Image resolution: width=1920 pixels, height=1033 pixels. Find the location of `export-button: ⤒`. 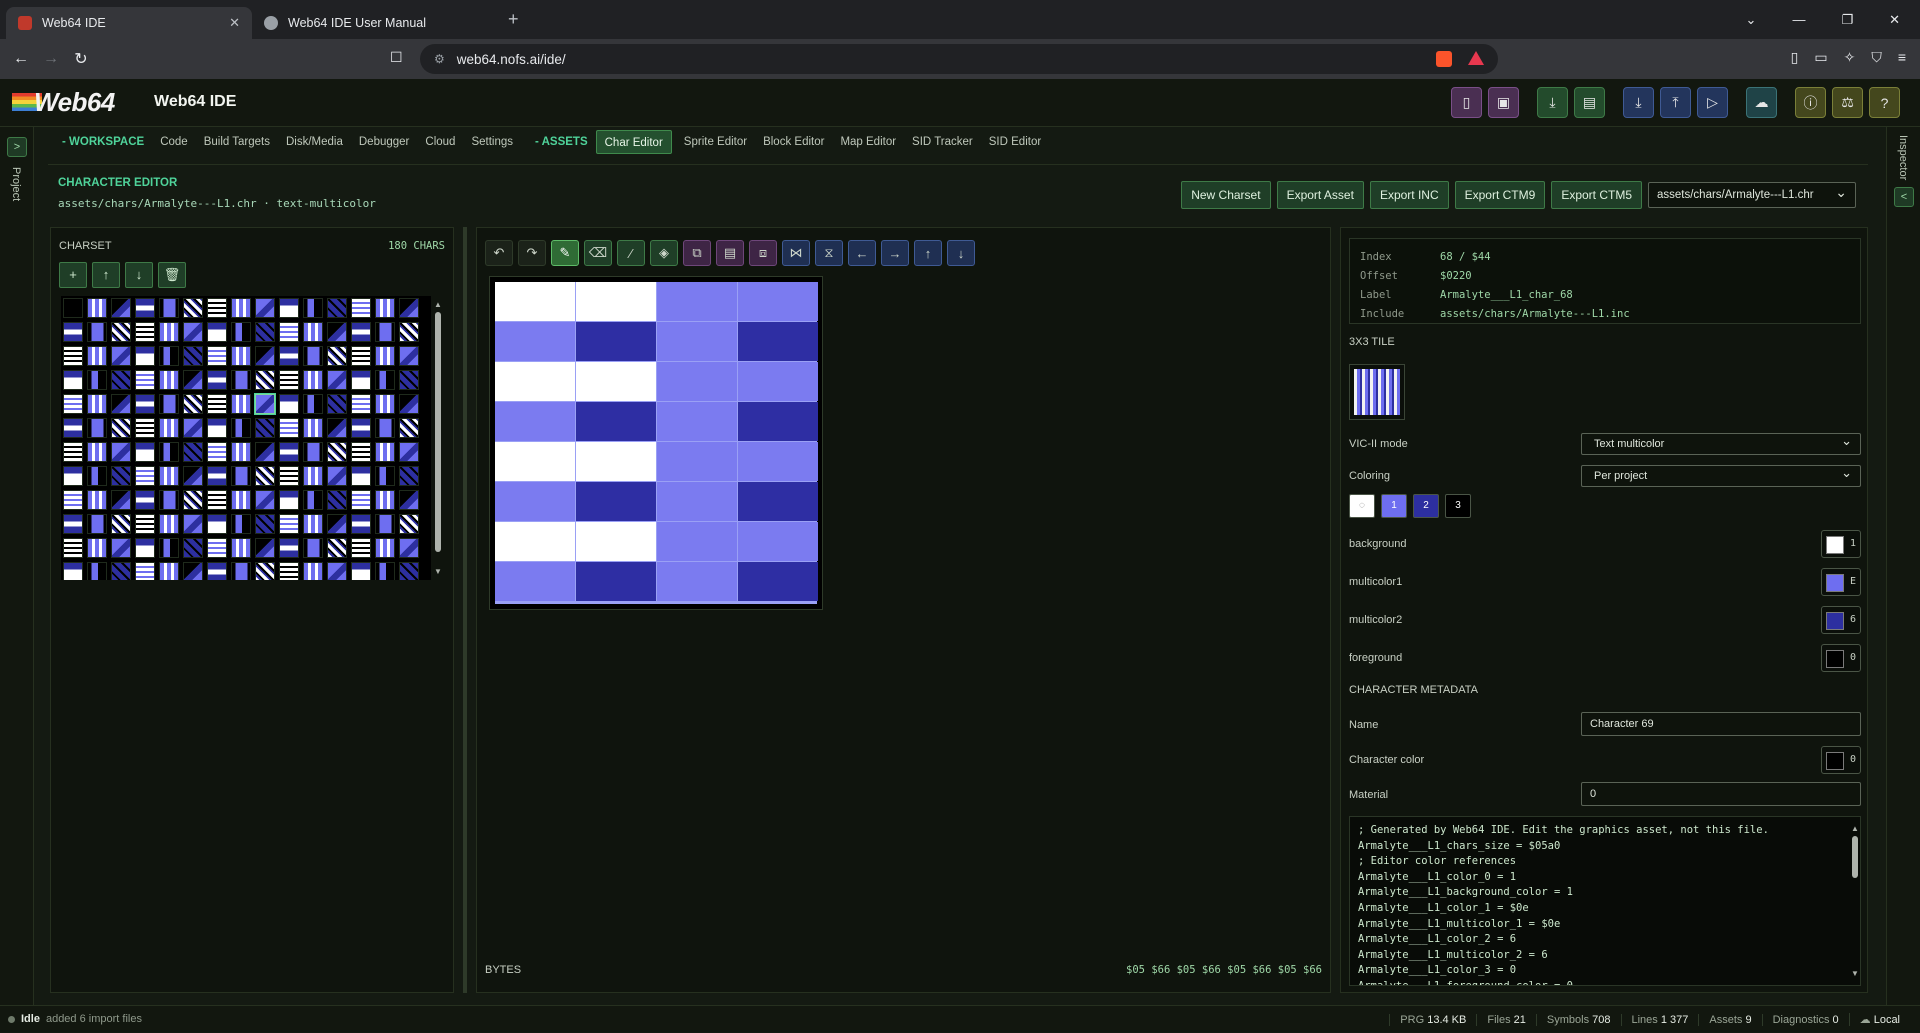

export-button: ⤒ is located at coordinates (1675, 102).